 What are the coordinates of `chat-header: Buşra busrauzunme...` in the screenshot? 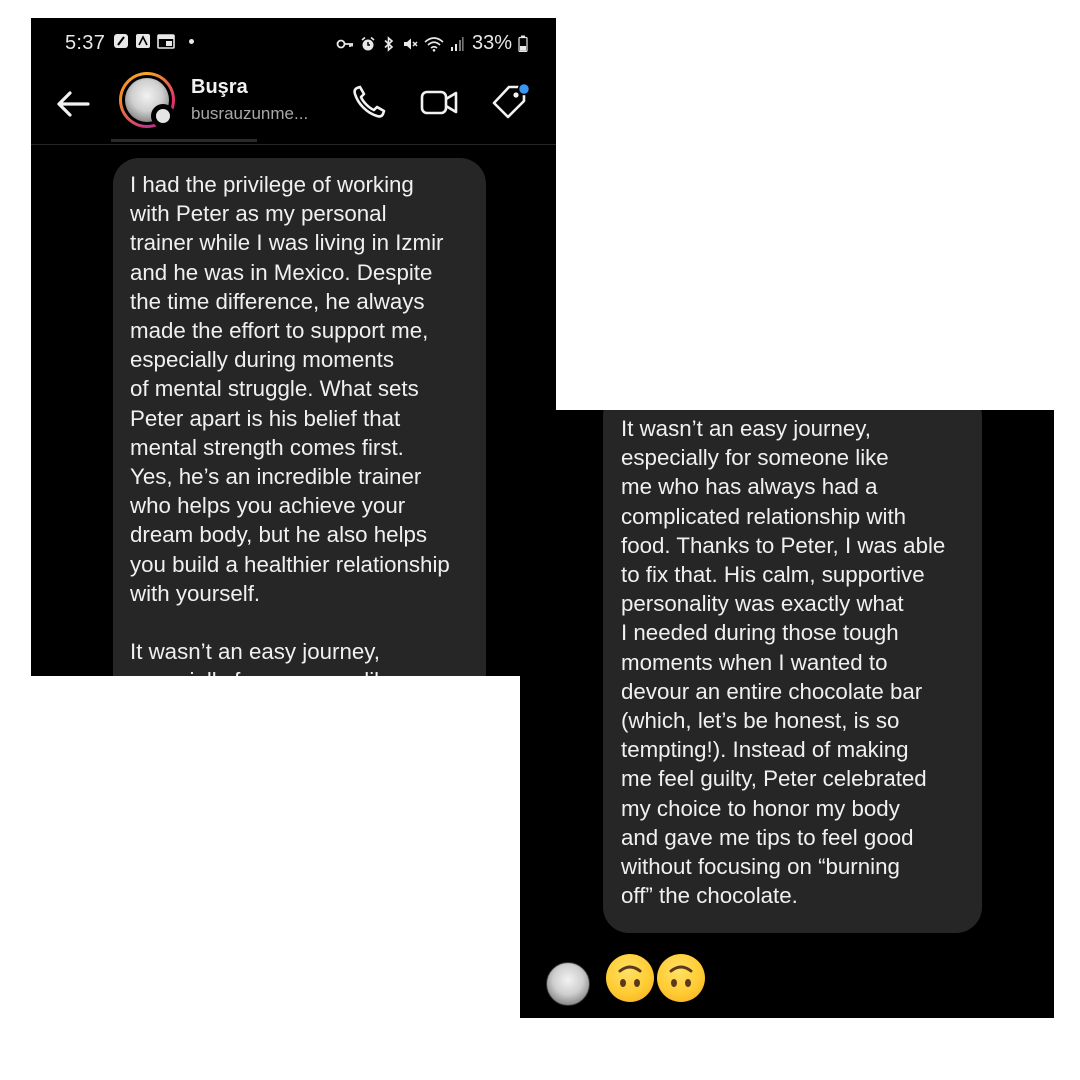 It's located at (293, 107).